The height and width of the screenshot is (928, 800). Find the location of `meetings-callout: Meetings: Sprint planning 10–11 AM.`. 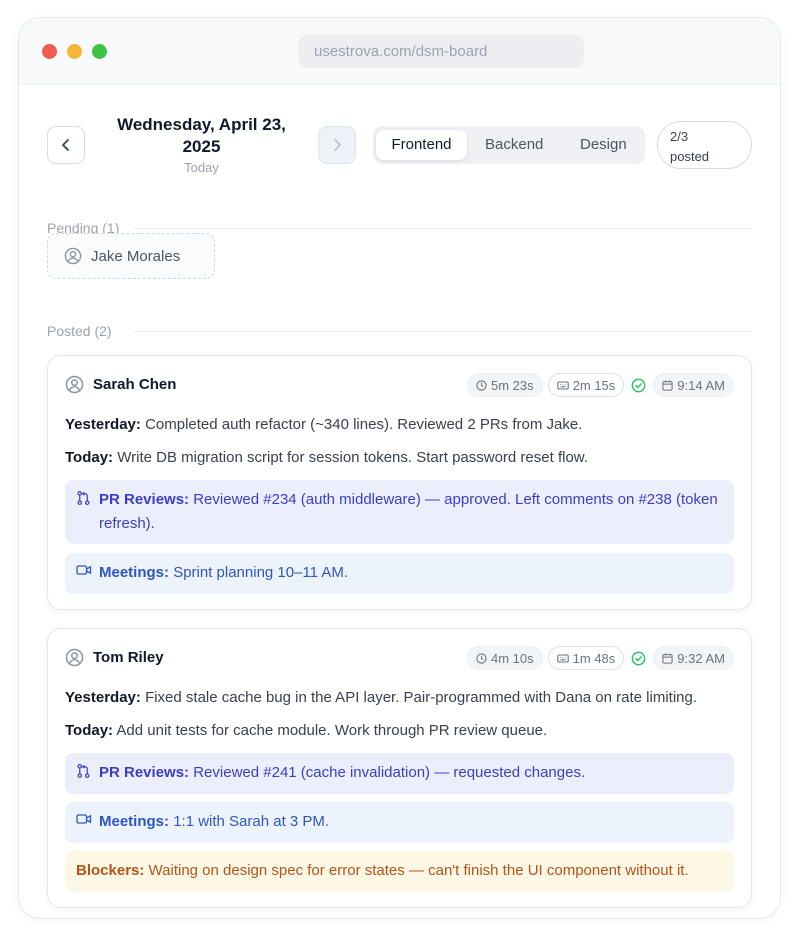

meetings-callout: Meetings: Sprint planning 10–11 AM. is located at coordinates (399, 573).